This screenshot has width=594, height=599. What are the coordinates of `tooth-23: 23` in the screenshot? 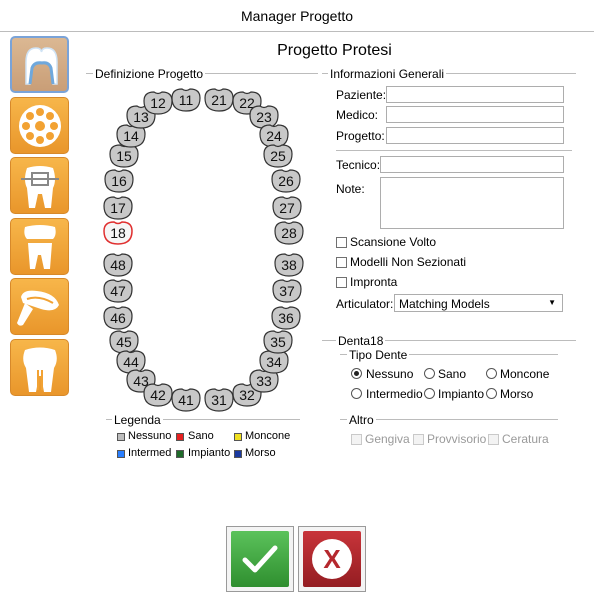 It's located at (264, 117).